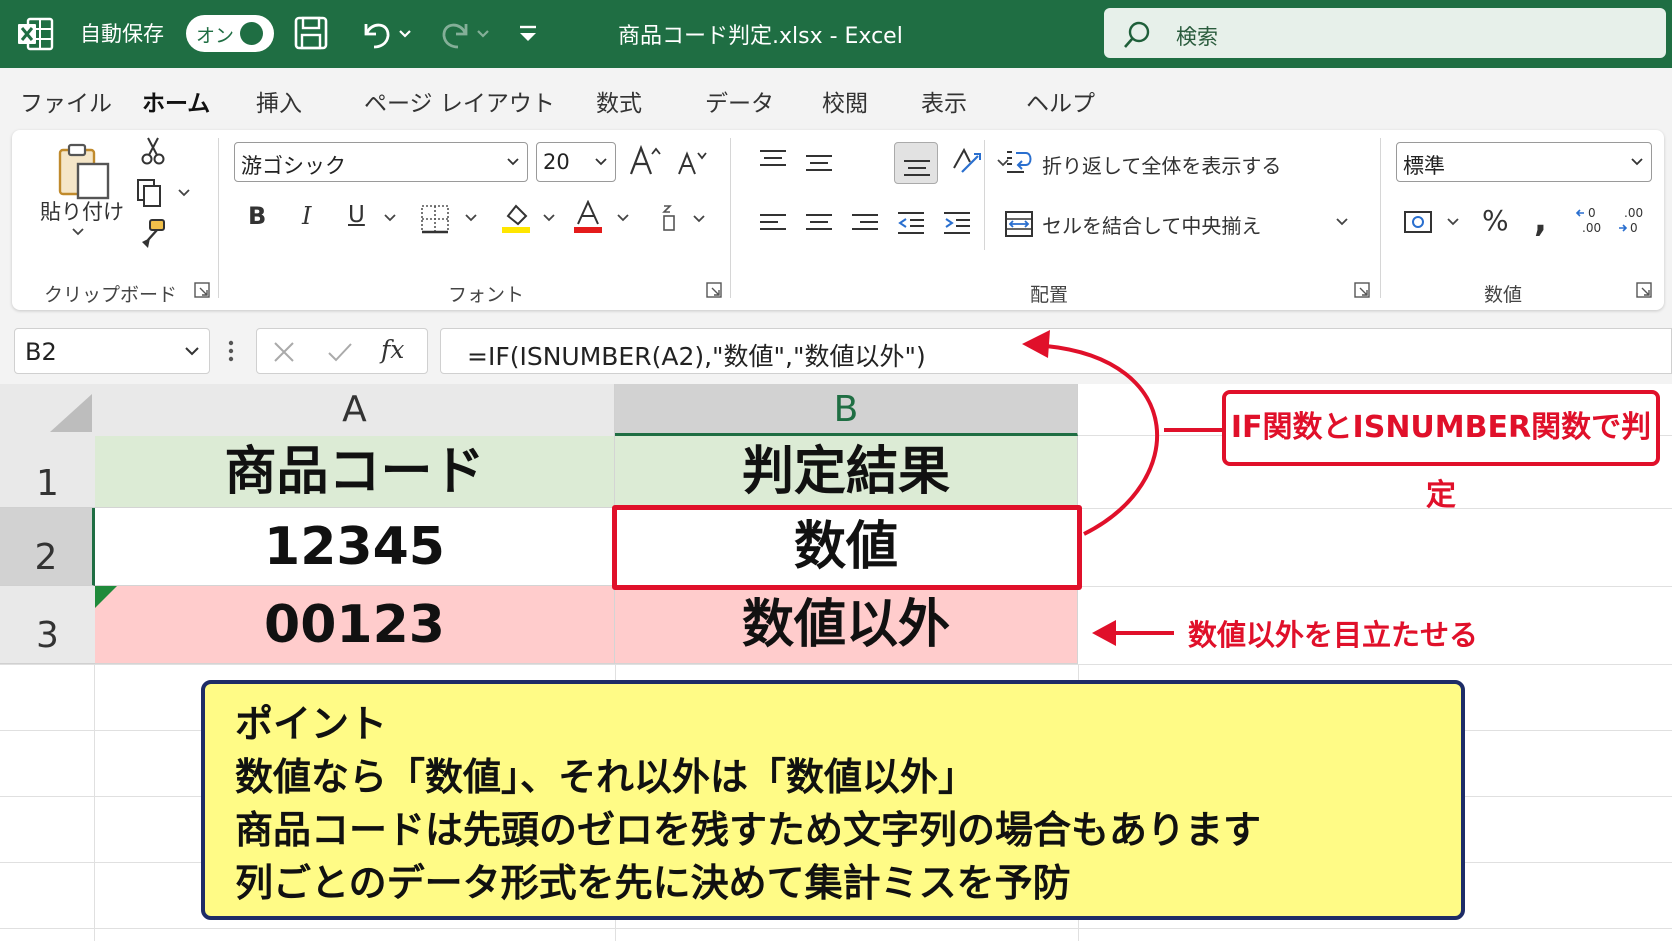 The height and width of the screenshot is (941, 1672). What do you see at coordinates (1441, 451) in the screenshot?
I see `formula-callout: IF関数とISNUMBER関数で判定` at bounding box center [1441, 451].